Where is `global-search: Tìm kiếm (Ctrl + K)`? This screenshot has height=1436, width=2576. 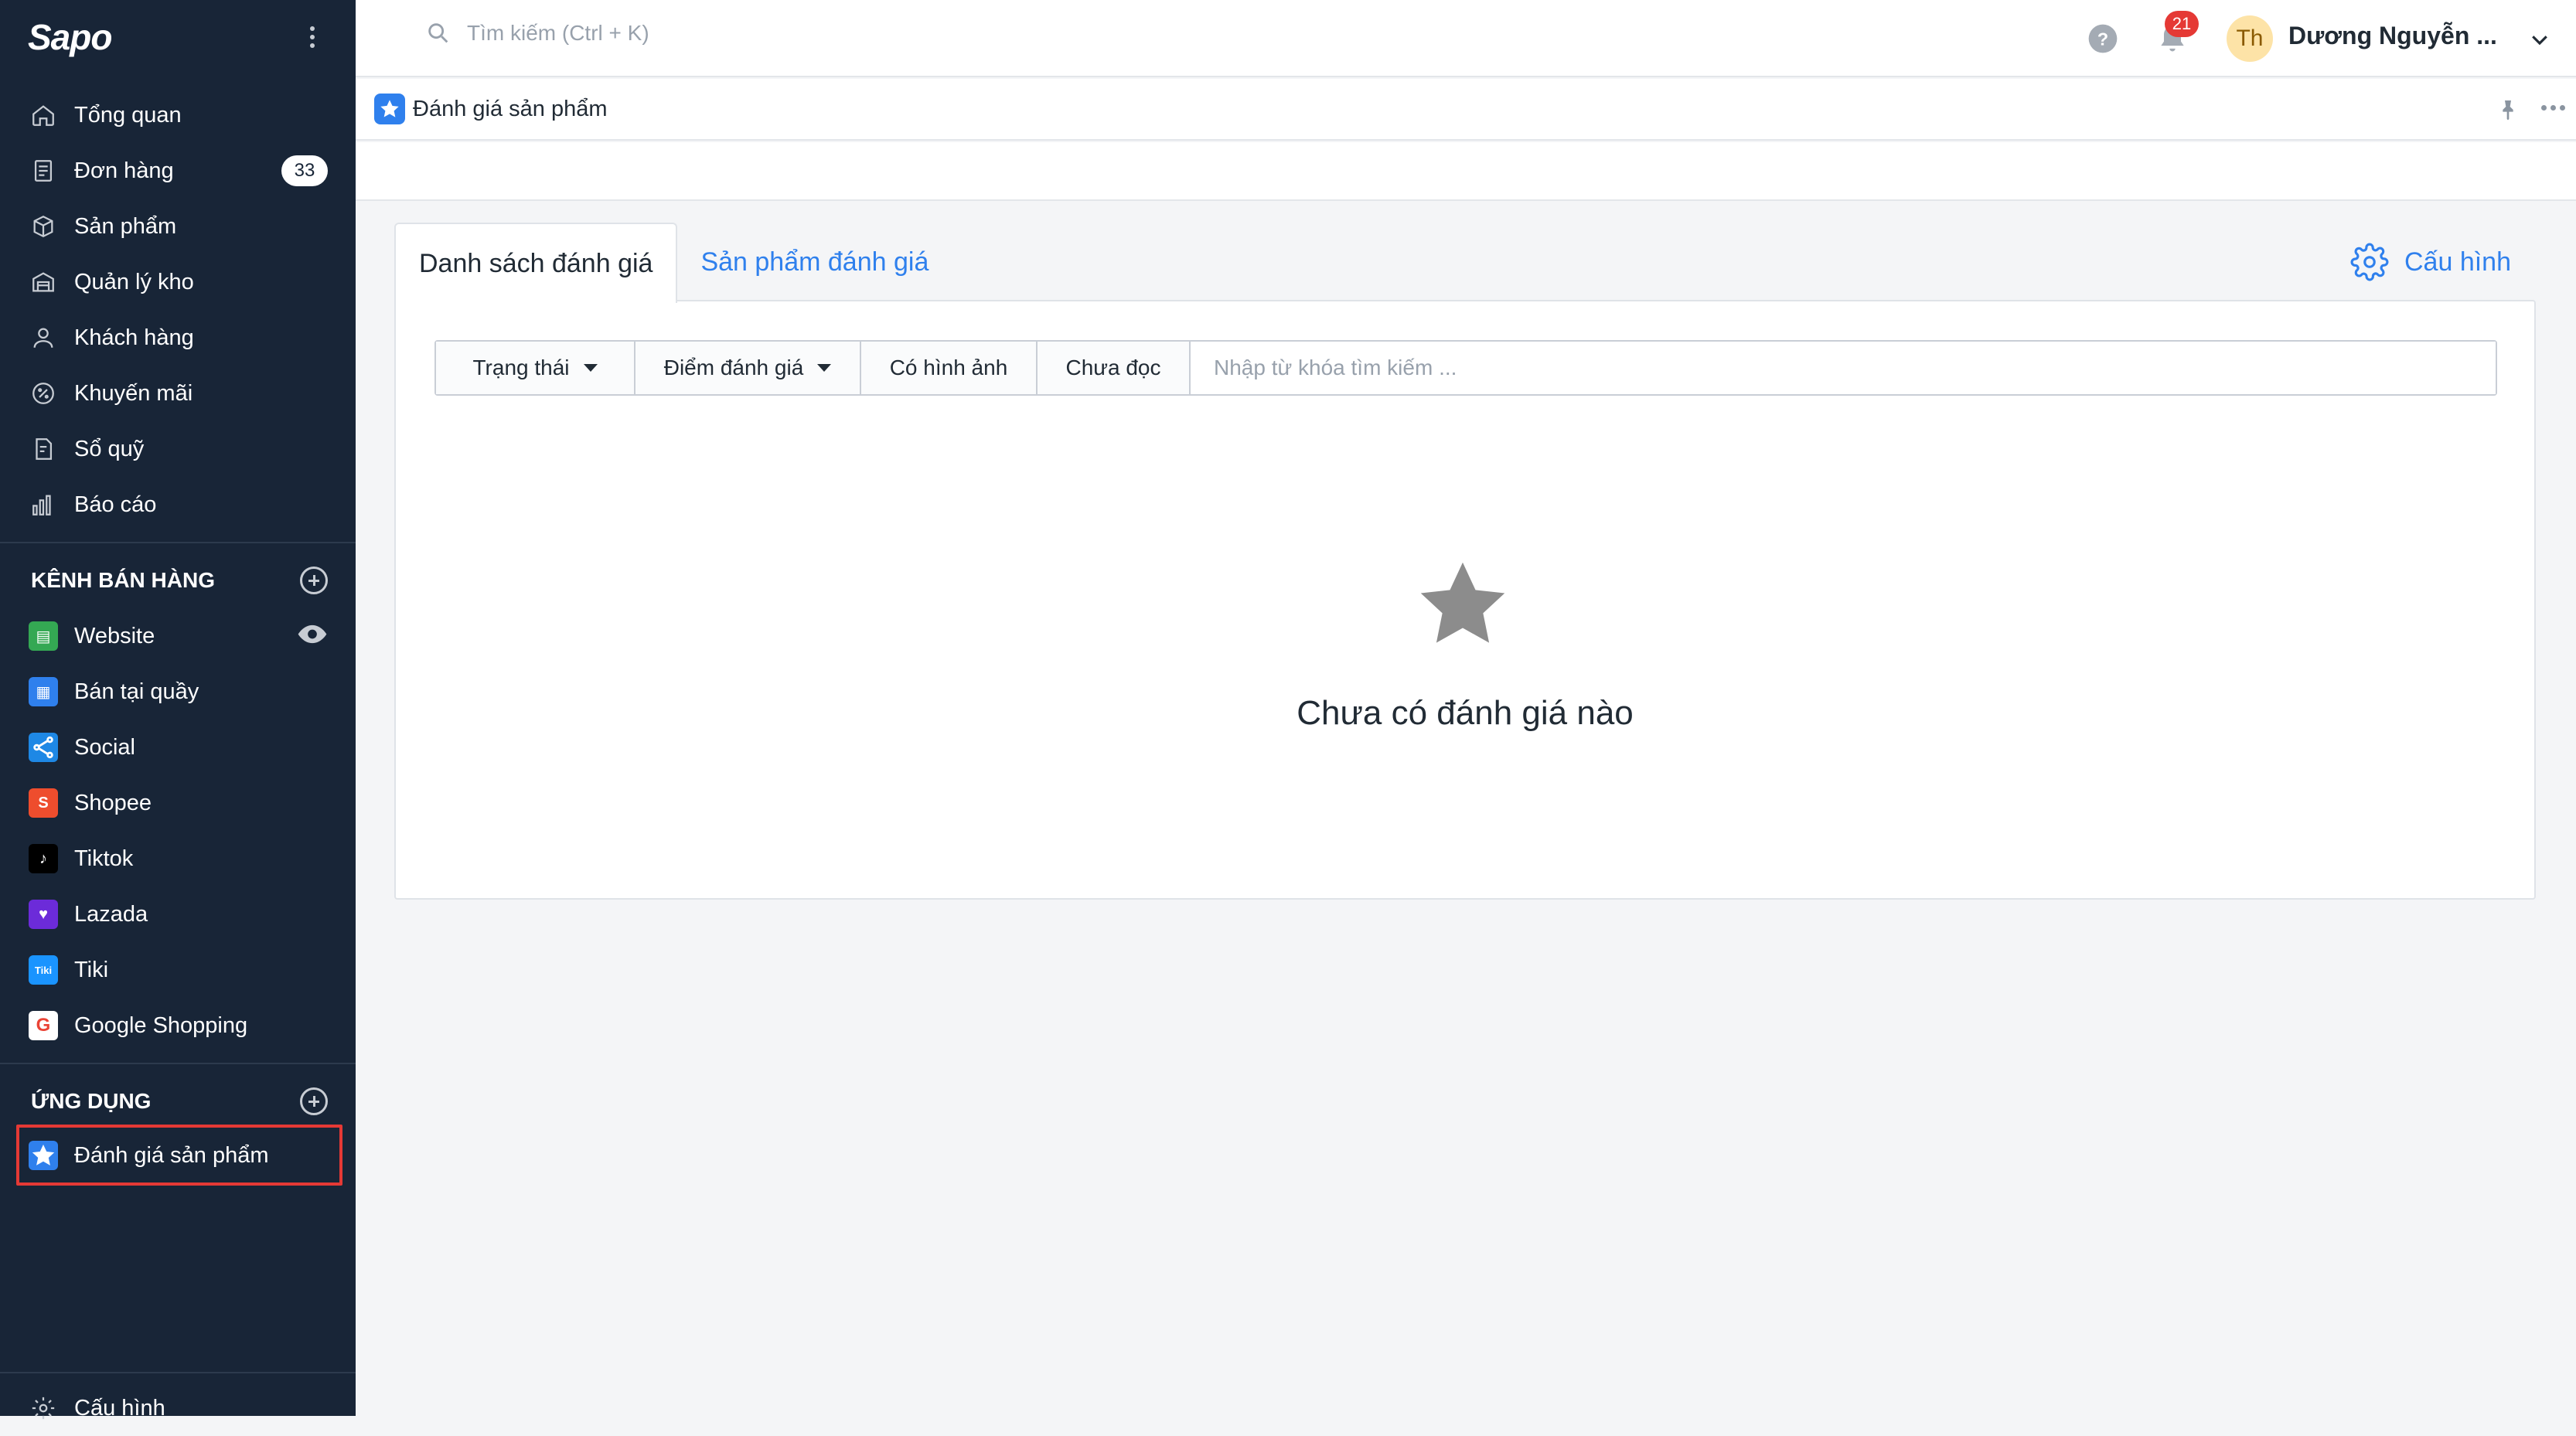
global-search: Tìm kiếm (Ctrl + K) is located at coordinates (537, 33).